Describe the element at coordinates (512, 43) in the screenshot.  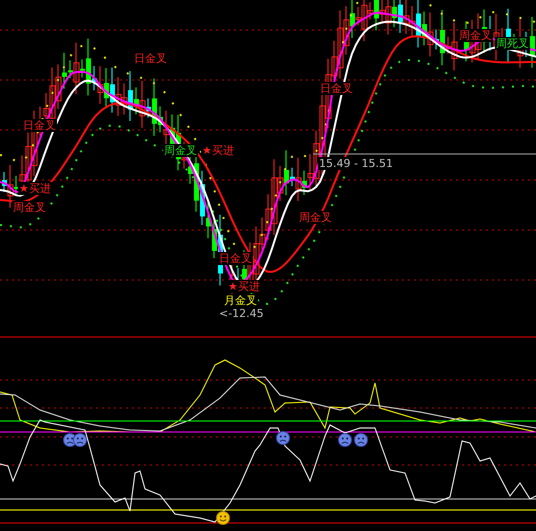
I see `signal-label: 周死叉` at that location.